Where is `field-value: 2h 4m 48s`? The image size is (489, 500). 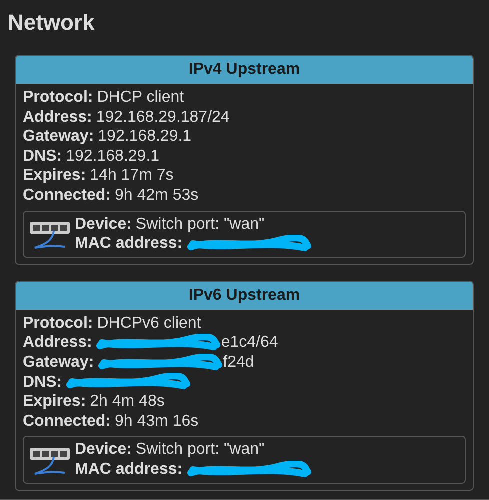
field-value: 2h 4m 48s is located at coordinates (127, 402).